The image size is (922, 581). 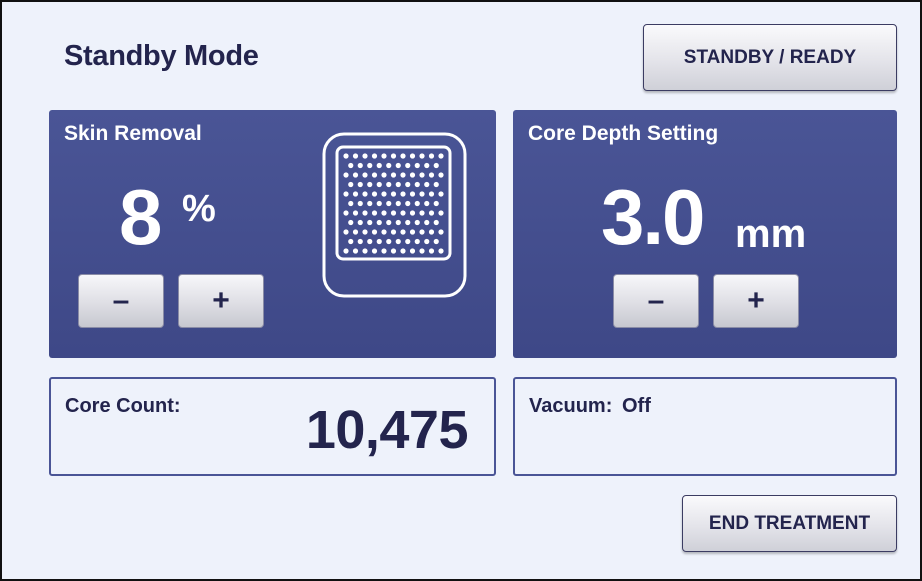 I want to click on vacuum-status: Off, so click(x=636, y=406).